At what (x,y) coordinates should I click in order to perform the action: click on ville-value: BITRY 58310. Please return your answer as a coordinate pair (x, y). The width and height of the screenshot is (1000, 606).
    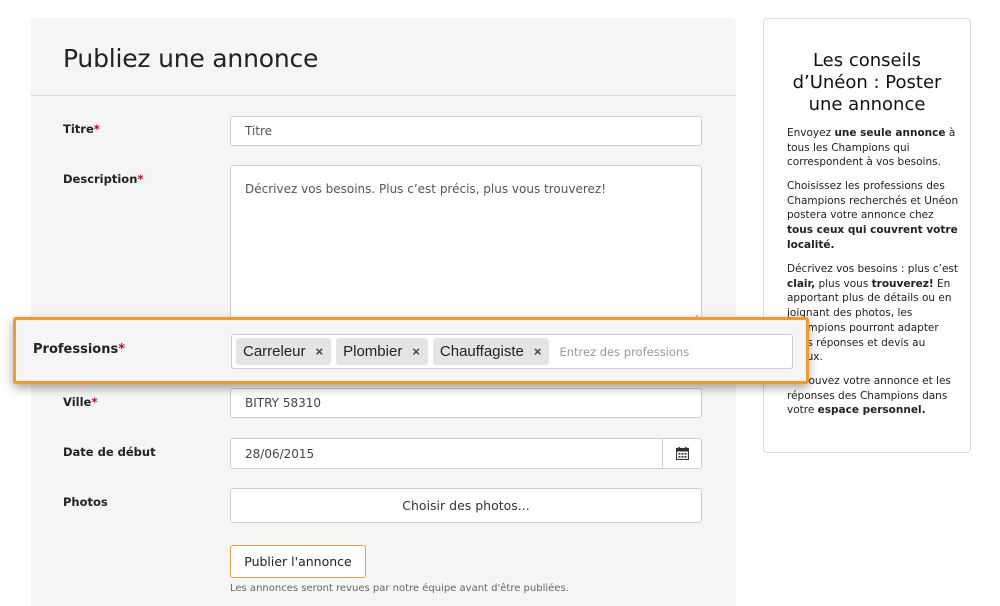
    Looking at the image, I should click on (283, 403).